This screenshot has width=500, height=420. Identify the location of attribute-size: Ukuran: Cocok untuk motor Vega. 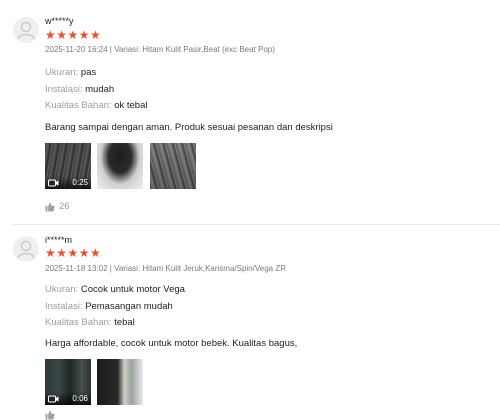
(115, 289).